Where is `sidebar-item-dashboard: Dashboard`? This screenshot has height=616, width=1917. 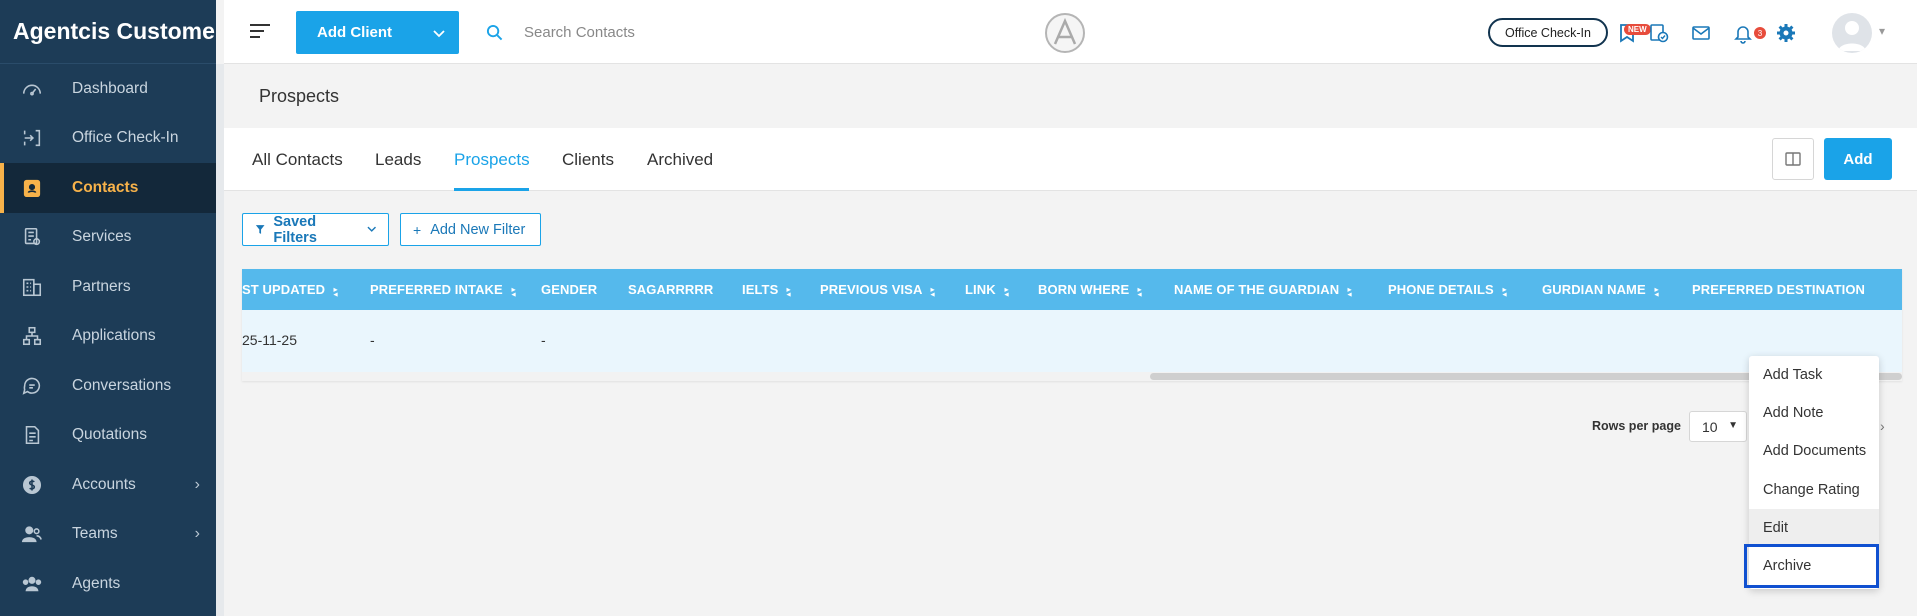
sidebar-item-dashboard: Dashboard is located at coordinates (108, 89).